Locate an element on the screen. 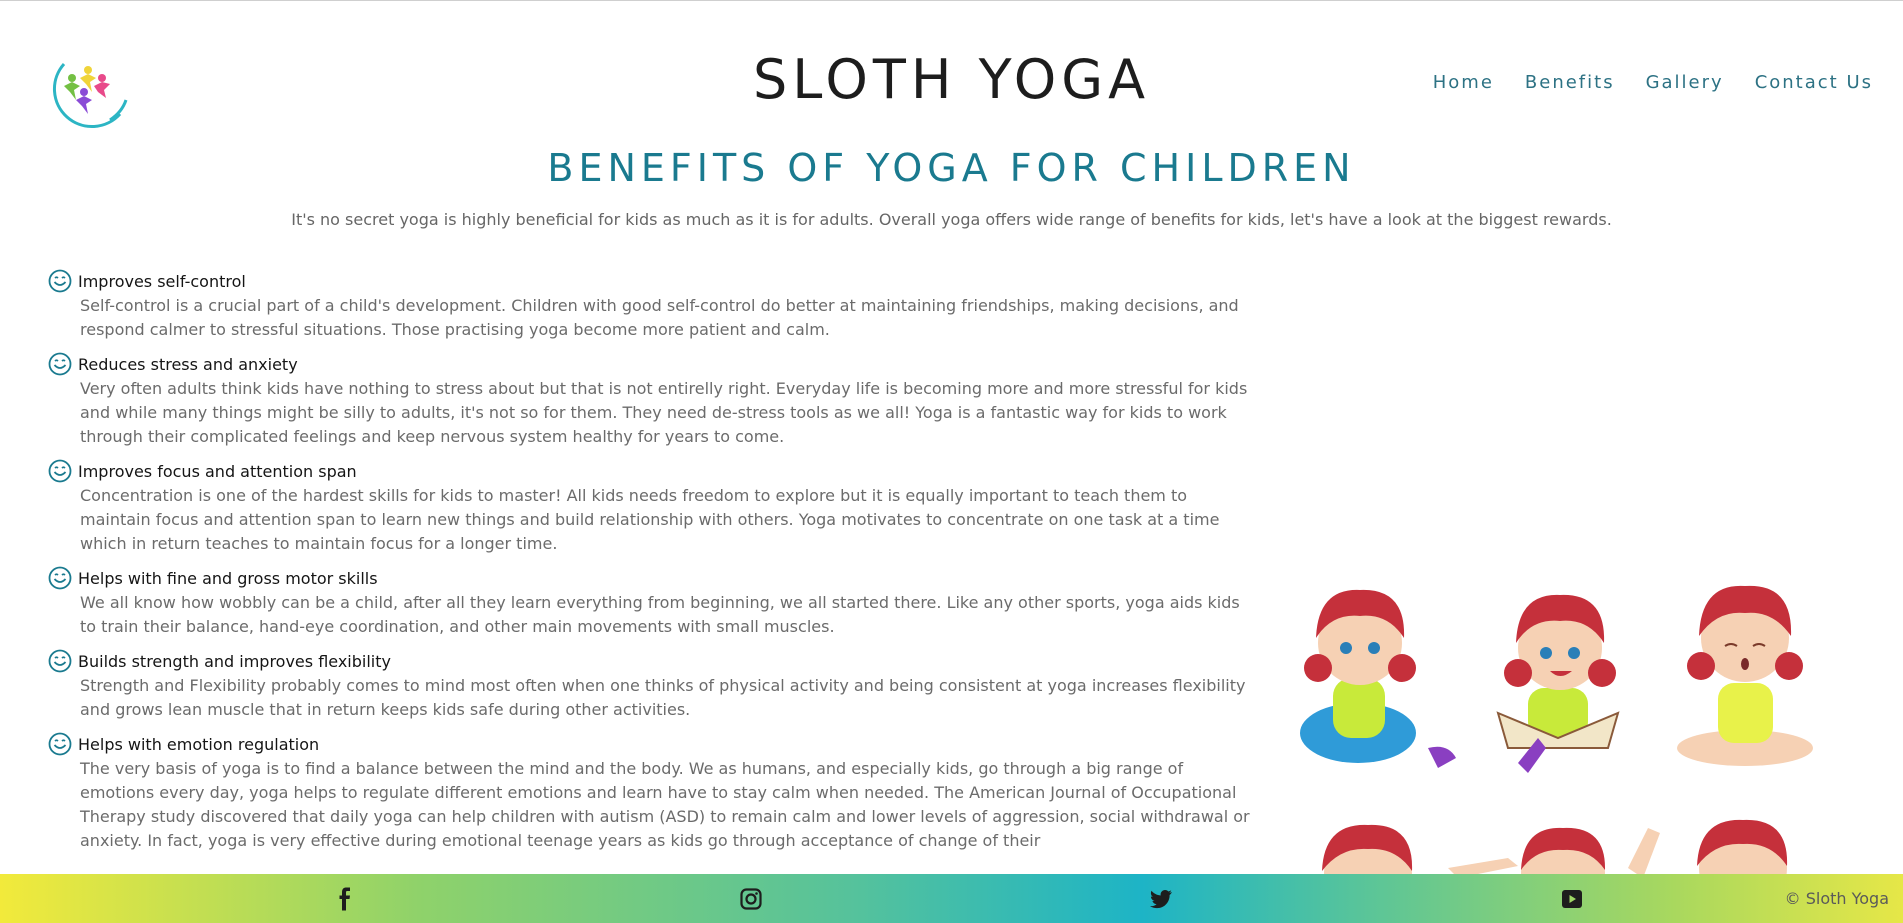  nav-contact-us: Contact Us is located at coordinates (1814, 82).